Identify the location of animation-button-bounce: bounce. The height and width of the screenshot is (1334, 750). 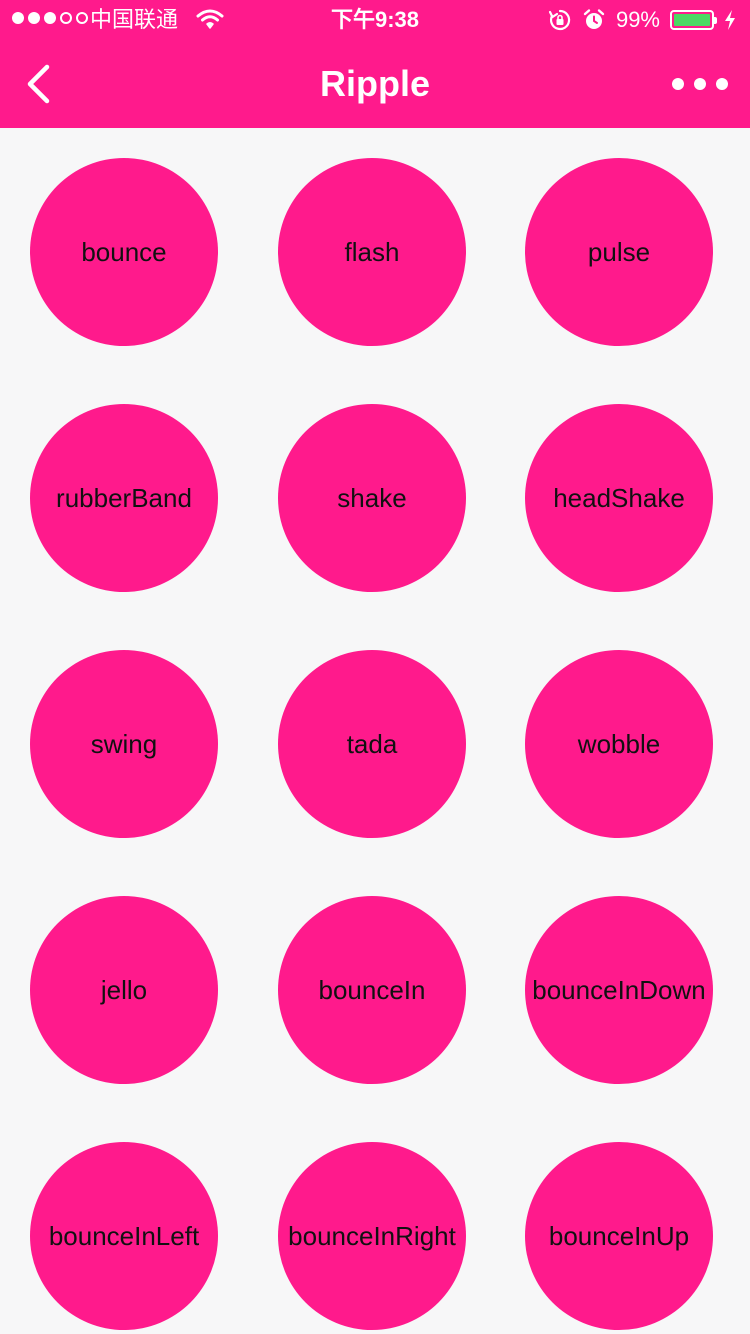
(124, 252).